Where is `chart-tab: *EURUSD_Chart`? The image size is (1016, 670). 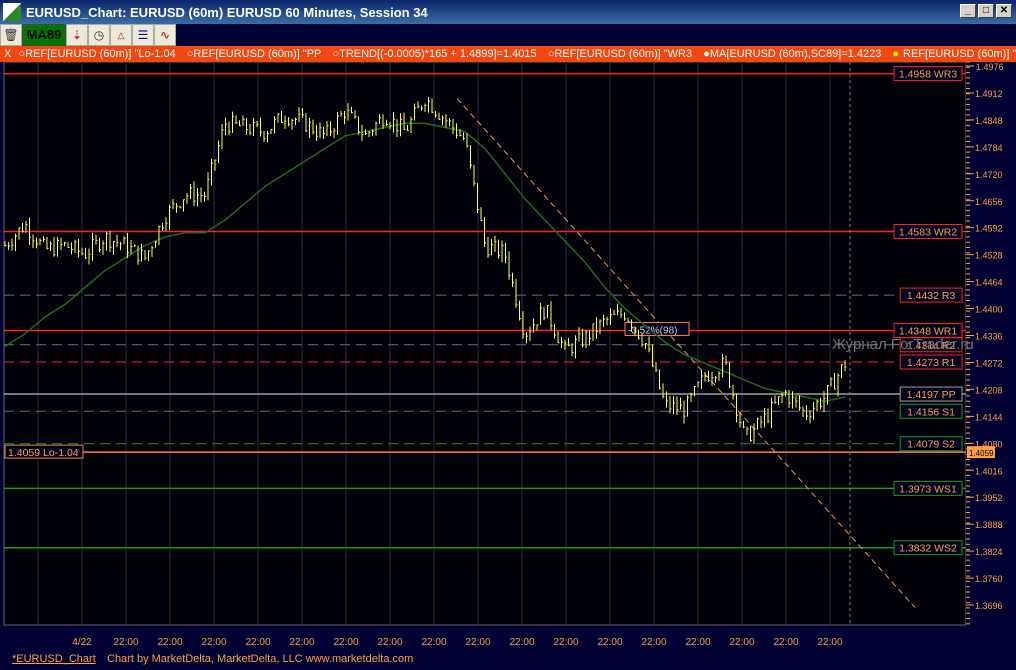
chart-tab: *EURUSD_Chart is located at coordinates (54, 659).